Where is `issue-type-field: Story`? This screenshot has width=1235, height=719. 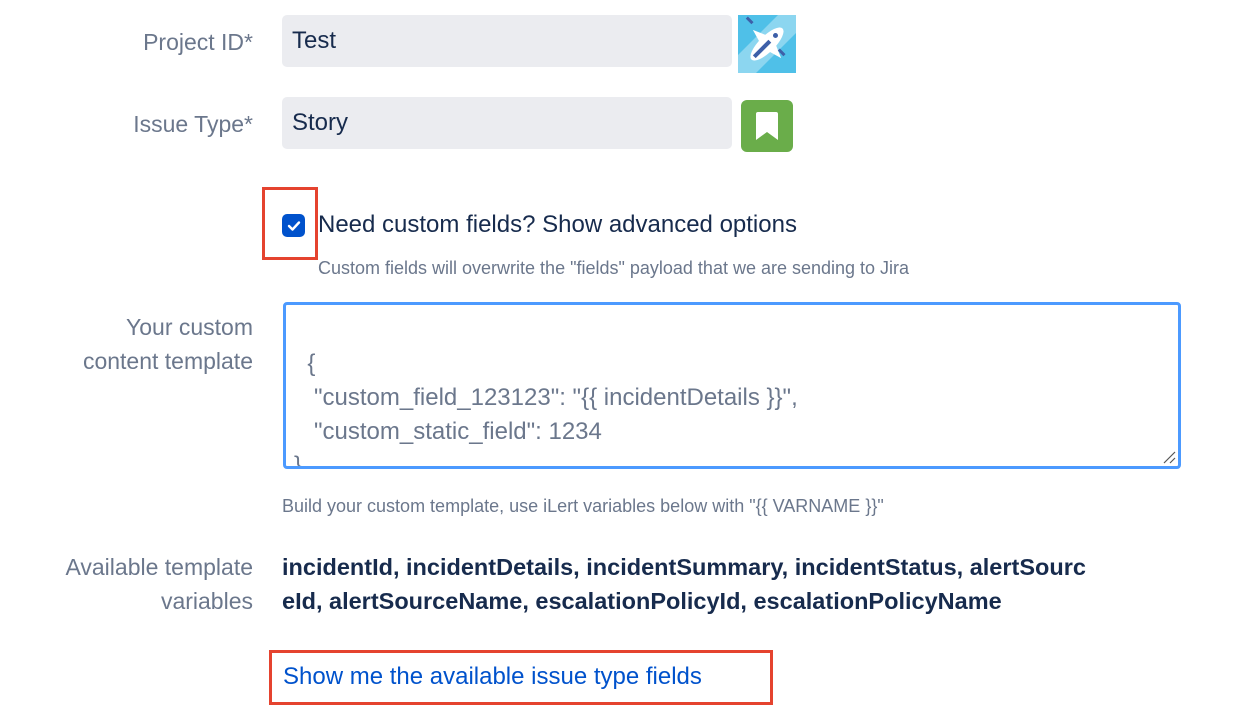
issue-type-field: Story is located at coordinates (507, 123).